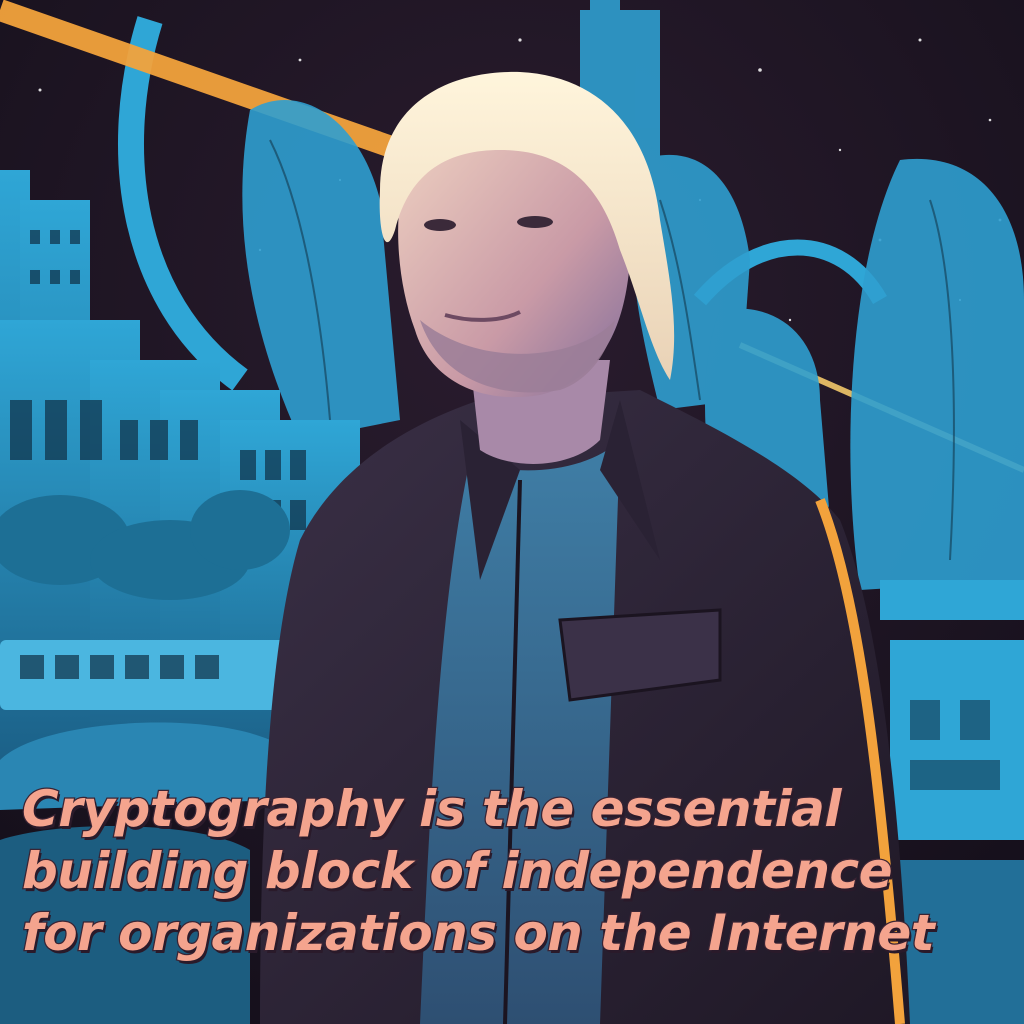  Describe the element at coordinates (478, 933) in the screenshot. I see `caption-line: for organizations on the Internet` at that location.